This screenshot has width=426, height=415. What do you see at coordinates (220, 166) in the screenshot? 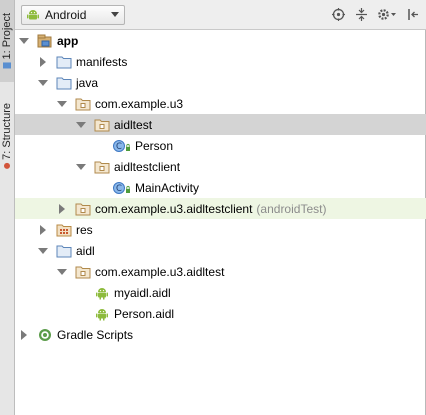
I see `tree-node-aidltestclient: aidltestclient` at bounding box center [220, 166].